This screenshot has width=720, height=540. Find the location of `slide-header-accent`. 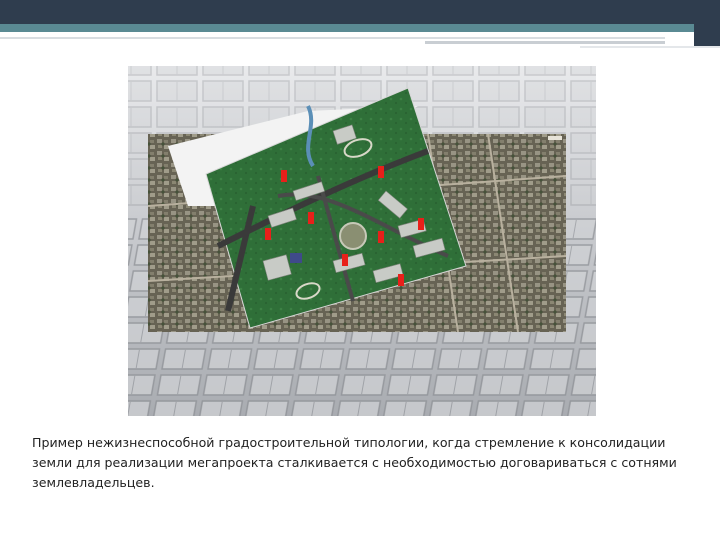

slide-header-accent is located at coordinates (360, 28).